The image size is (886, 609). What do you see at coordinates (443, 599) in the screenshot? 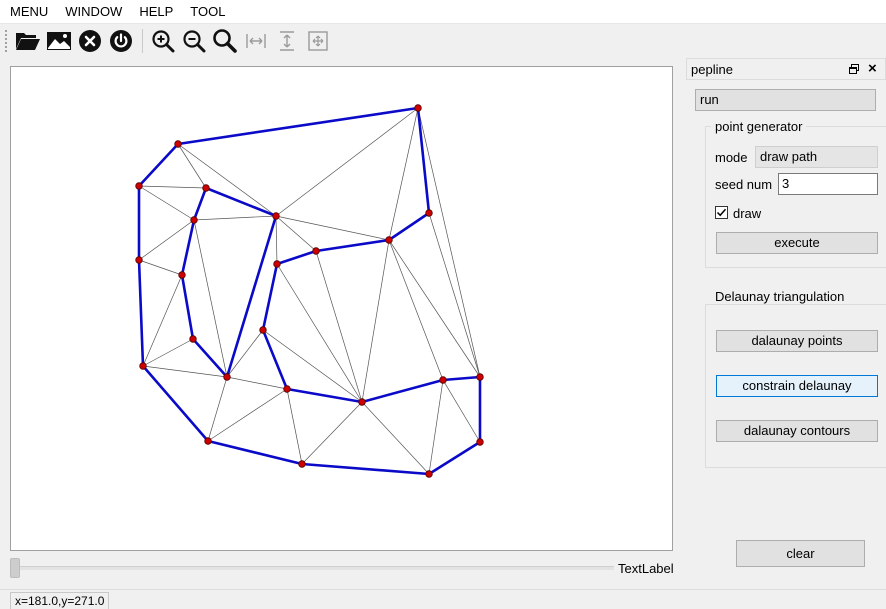
I see `status-bar: x=181.0,y=271.0` at bounding box center [443, 599].